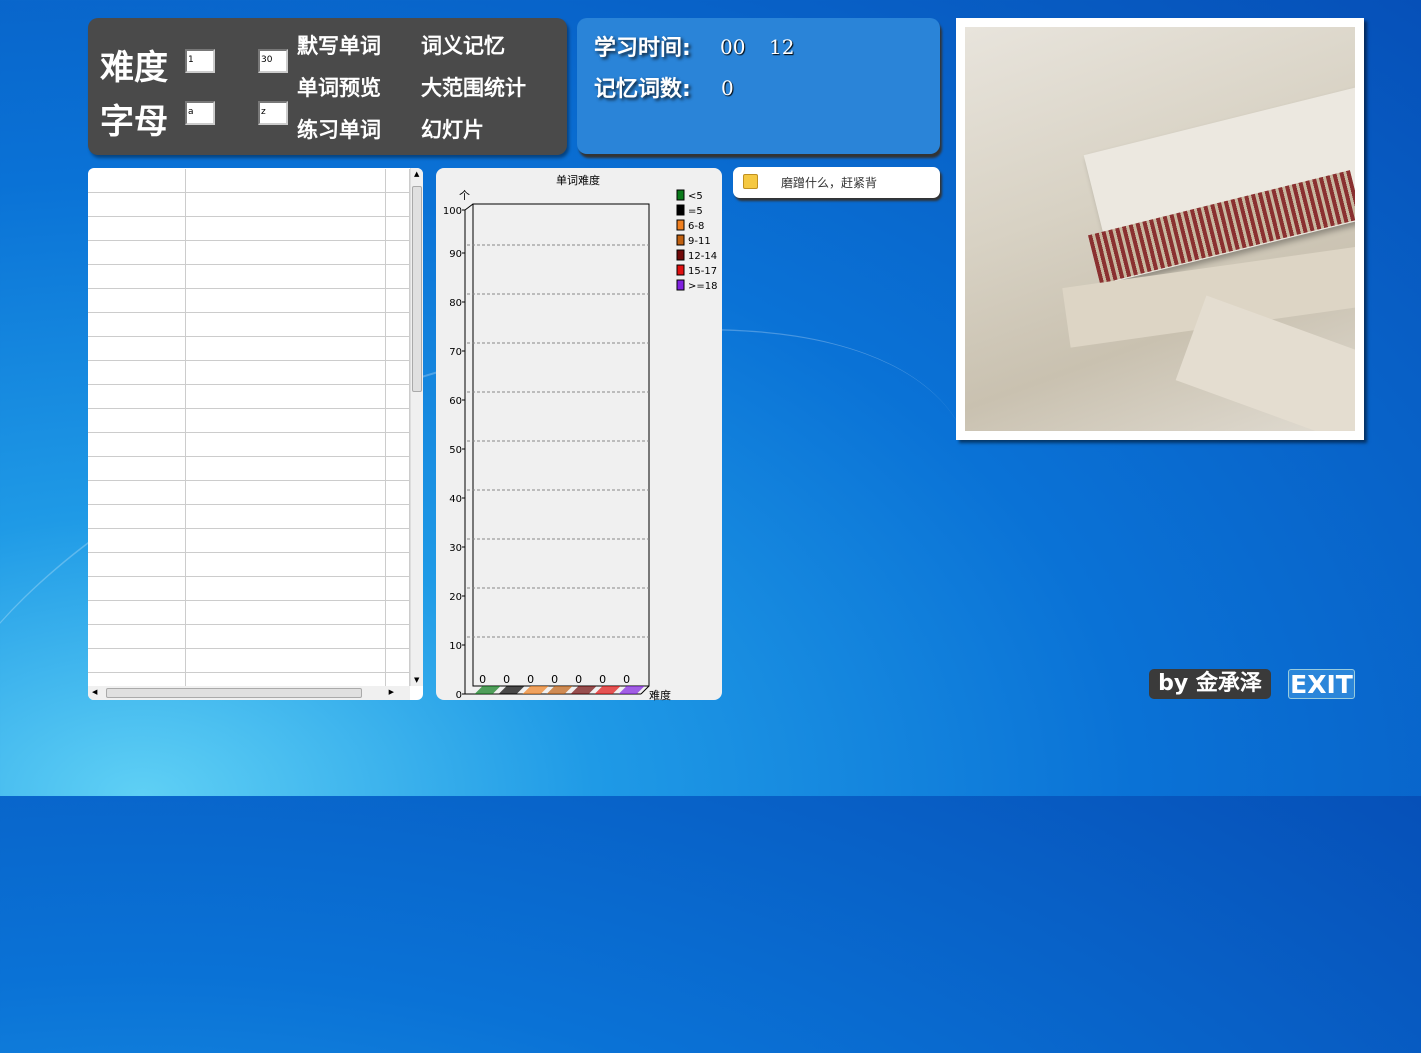 This screenshot has width=1421, height=1053. Describe the element at coordinates (1321, 684) in the screenshot. I see `exit-button: EXIT` at that location.